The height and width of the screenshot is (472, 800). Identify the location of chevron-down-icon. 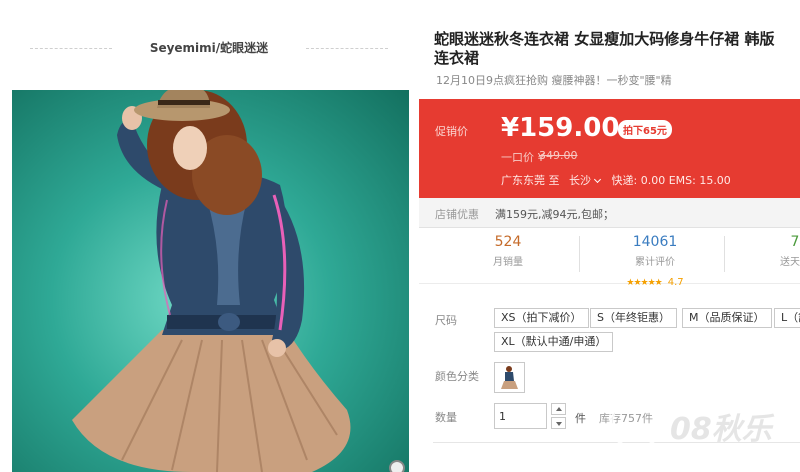
(597, 179).